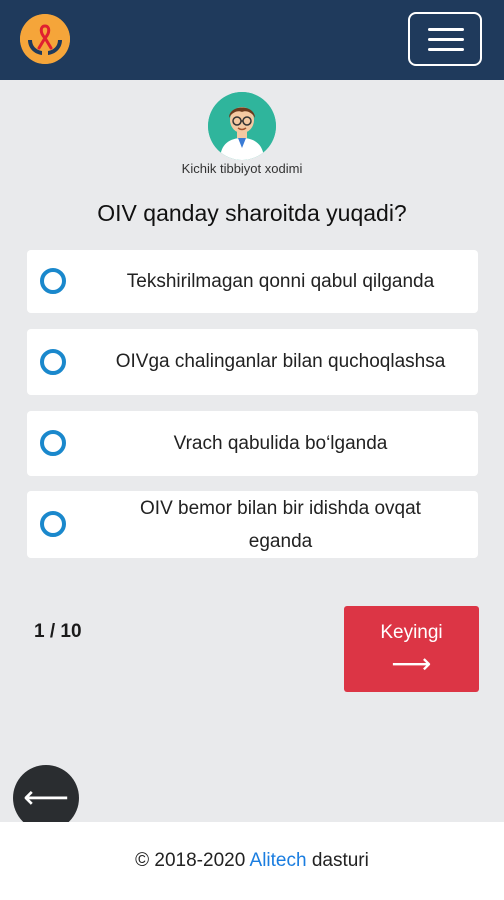  Describe the element at coordinates (280, 525) in the screenshot. I see `answer-option-label: OIV bemor bilan bir idishda ovqat eganda` at that location.